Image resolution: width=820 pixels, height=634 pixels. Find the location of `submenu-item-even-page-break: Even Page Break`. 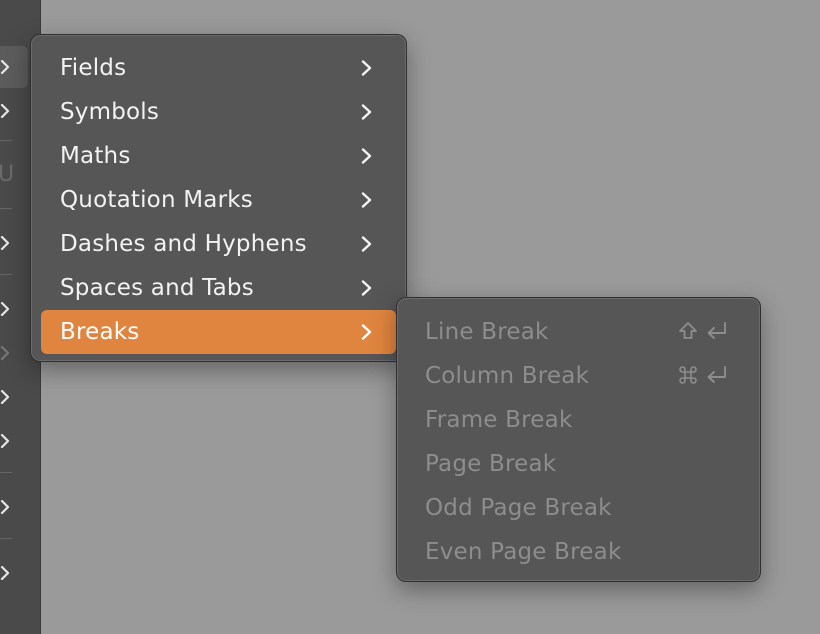

submenu-item-even-page-break: Even Page Break is located at coordinates (578, 552).